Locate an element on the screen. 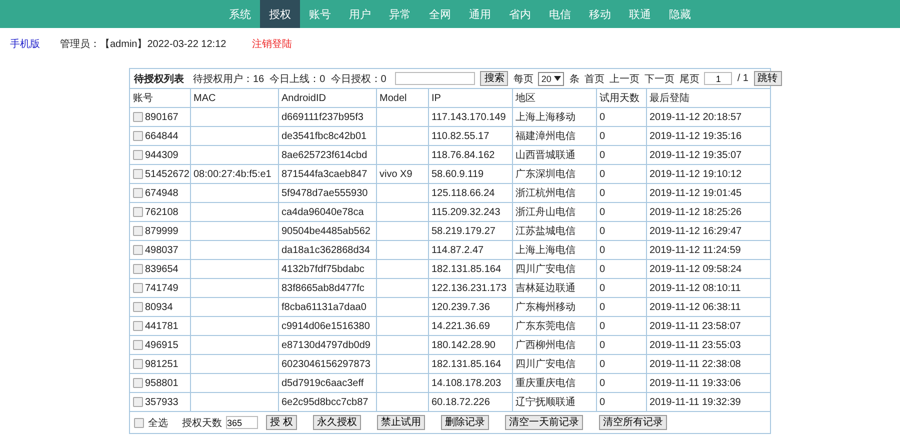  table-cell: 122.136.231.173 is located at coordinates (469, 288).